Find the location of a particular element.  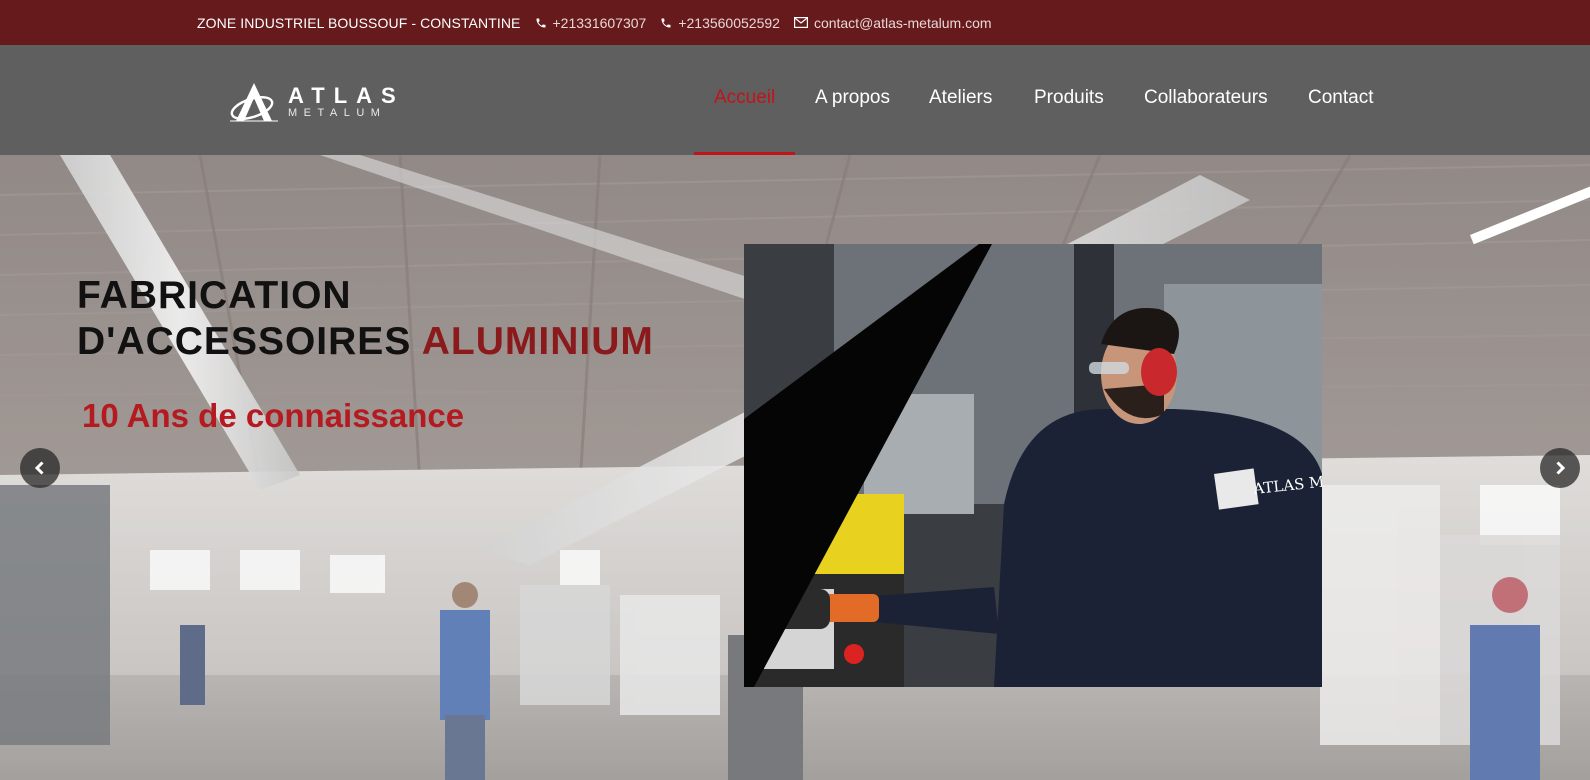

company-address: ZONE INDUSTRIEL BOUSSOUF - CONSTANTINE is located at coordinates (359, 22).